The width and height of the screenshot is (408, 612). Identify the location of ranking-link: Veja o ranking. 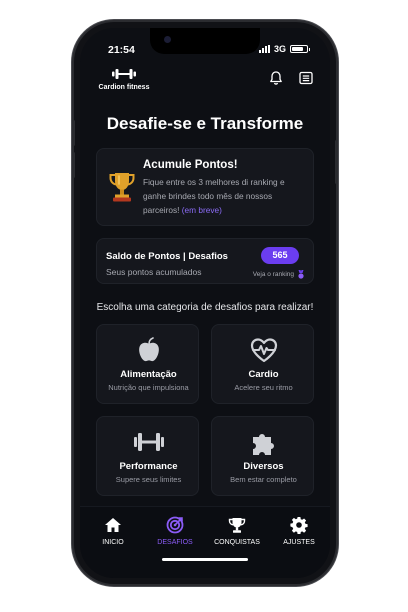
(279, 274).